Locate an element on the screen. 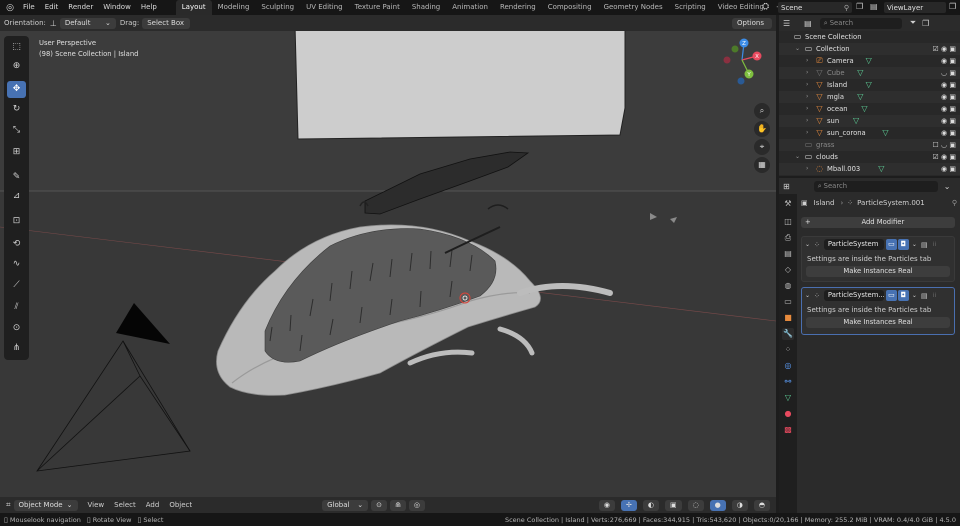 The width and height of the screenshot is (960, 526). tab-geometry-nodes: Geometry Nodes is located at coordinates (633, 7).